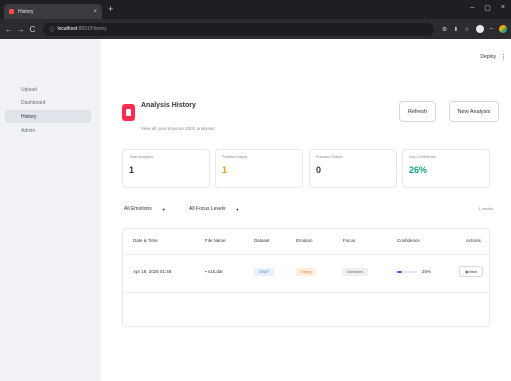  What do you see at coordinates (29, 116) in the screenshot?
I see `sidebar-item-label: History` at bounding box center [29, 116].